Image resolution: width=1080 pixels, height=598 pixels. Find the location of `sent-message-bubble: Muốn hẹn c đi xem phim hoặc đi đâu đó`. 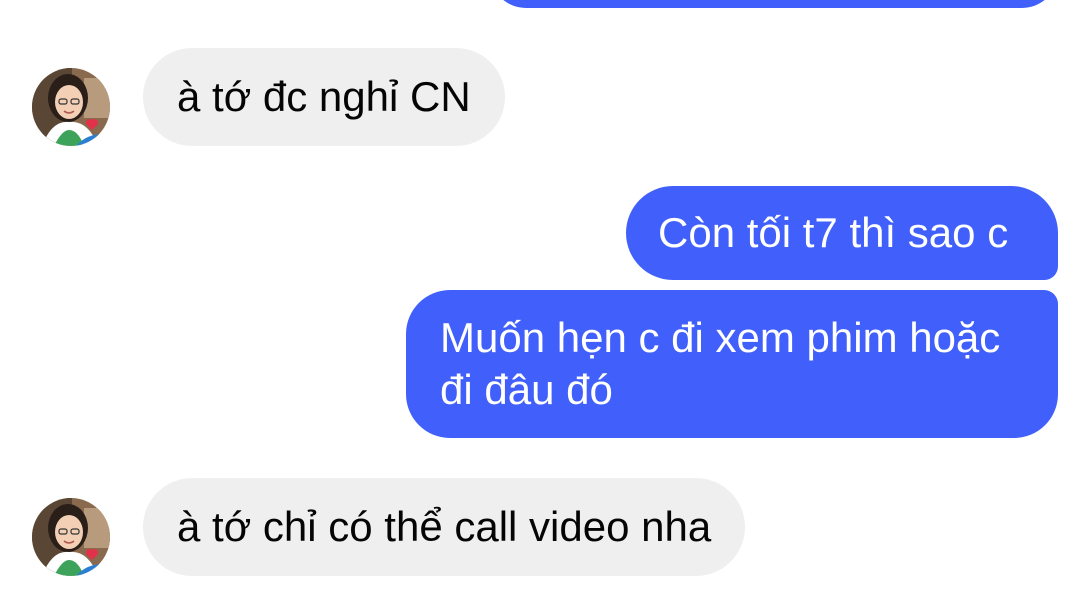

sent-message-bubble: Muốn hẹn c đi xem phim hoặc đi đâu đó is located at coordinates (732, 364).